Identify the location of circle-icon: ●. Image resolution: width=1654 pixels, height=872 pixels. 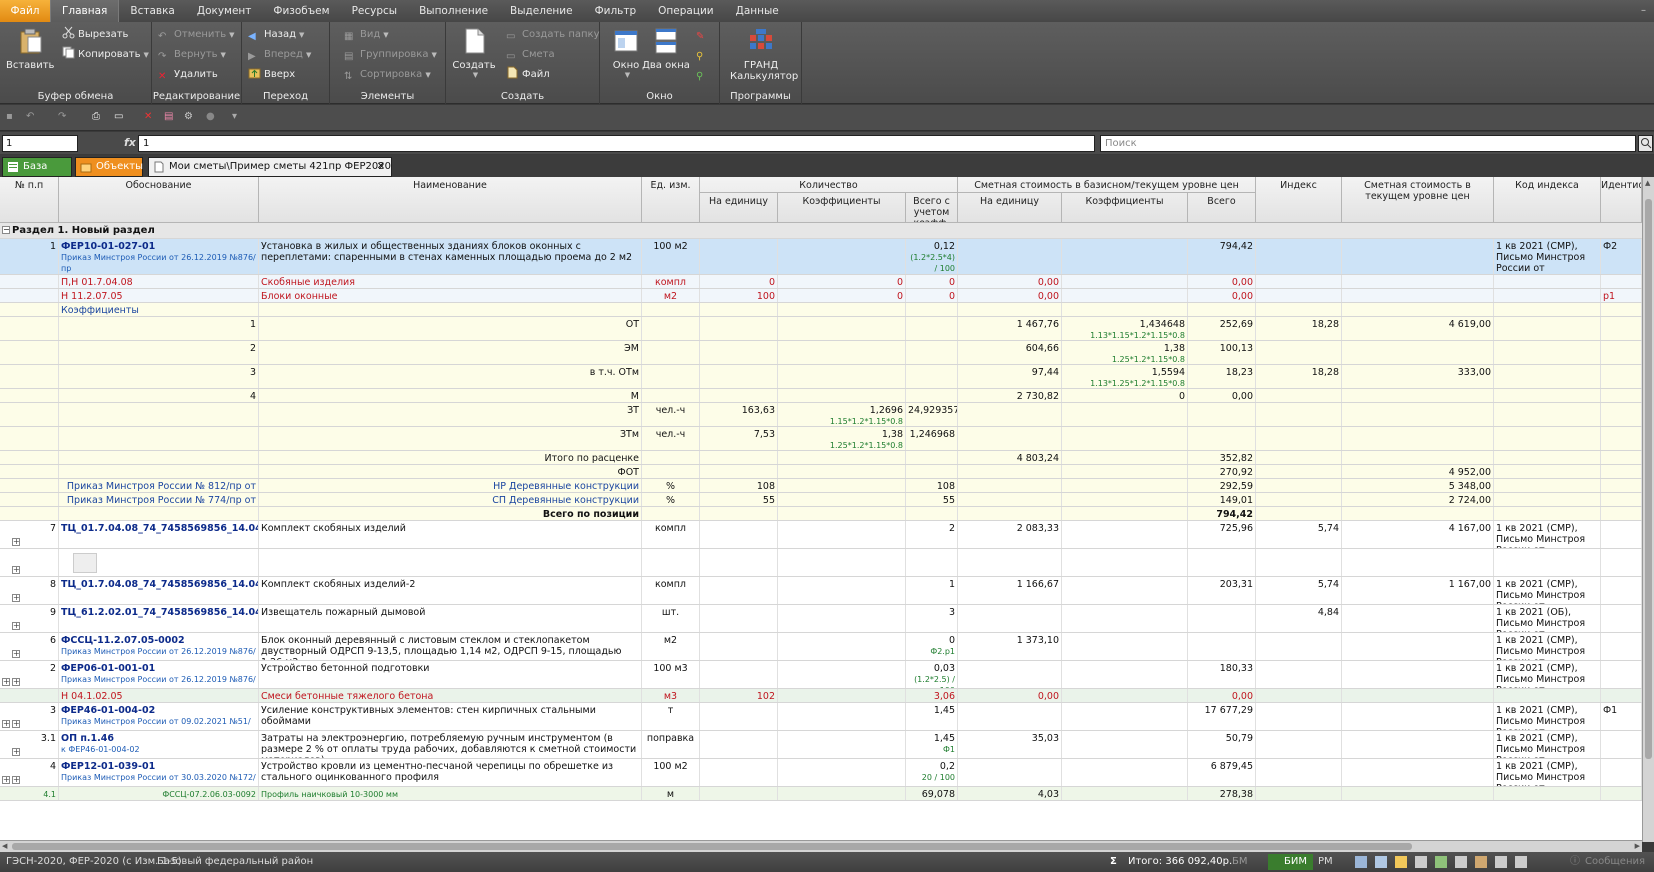
(213, 117).